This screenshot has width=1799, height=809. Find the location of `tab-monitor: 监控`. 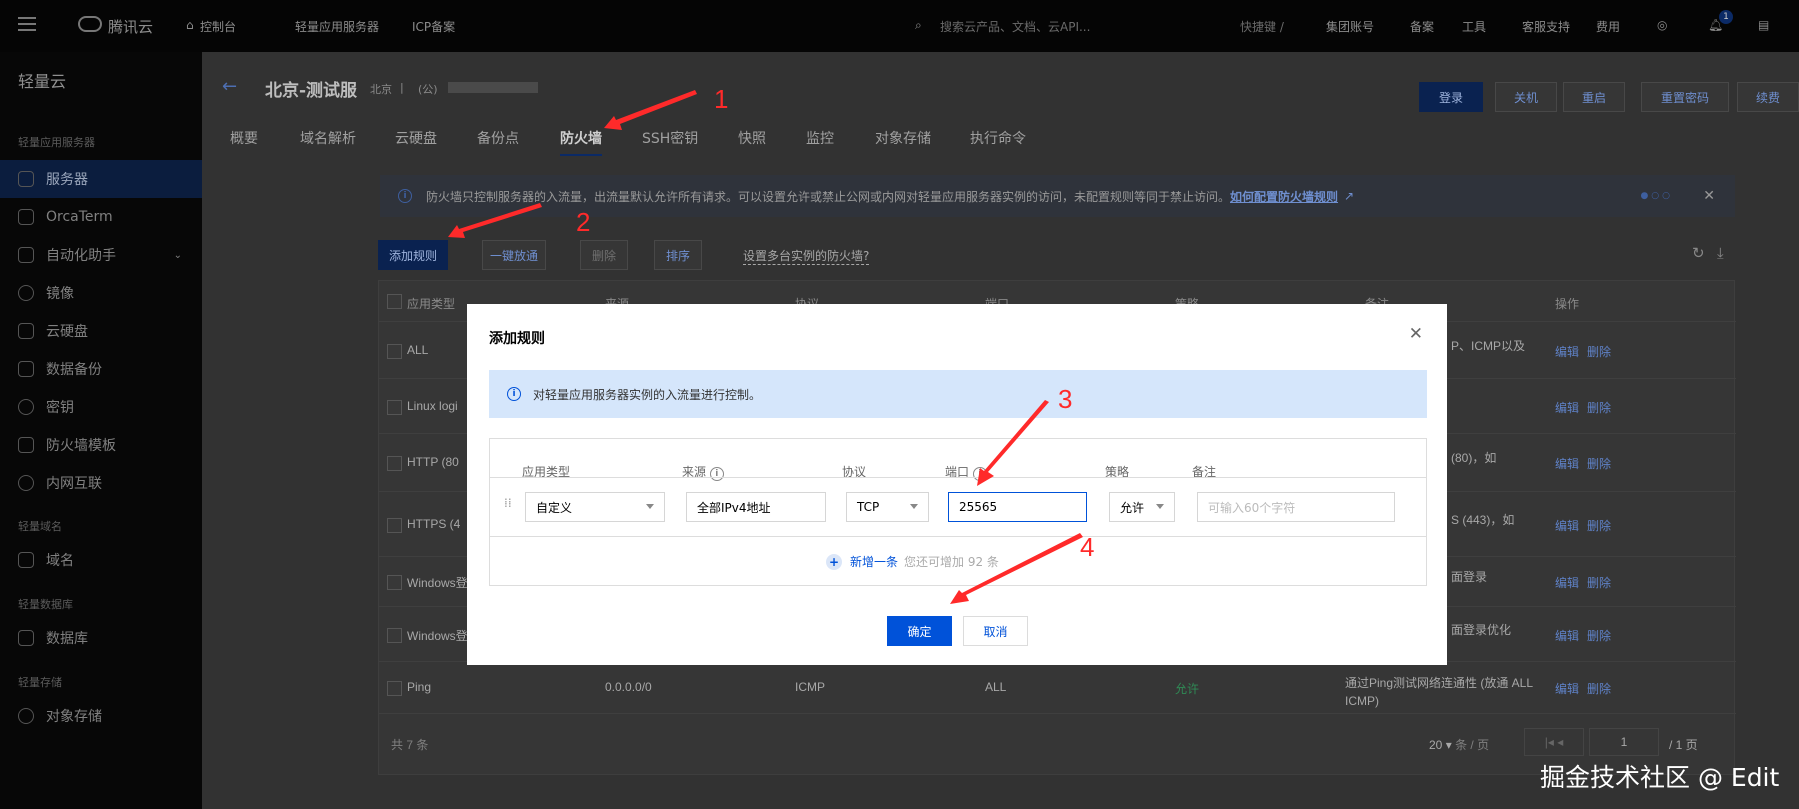

tab-monitor: 监控 is located at coordinates (820, 138).